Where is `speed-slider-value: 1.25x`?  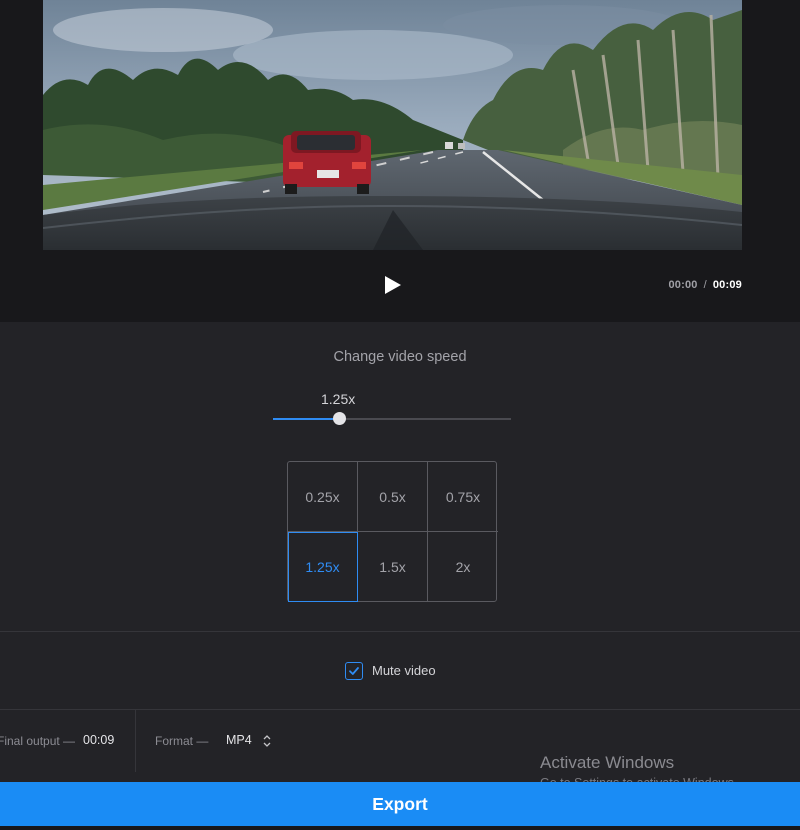
speed-slider-value: 1.25x is located at coordinates (338, 399).